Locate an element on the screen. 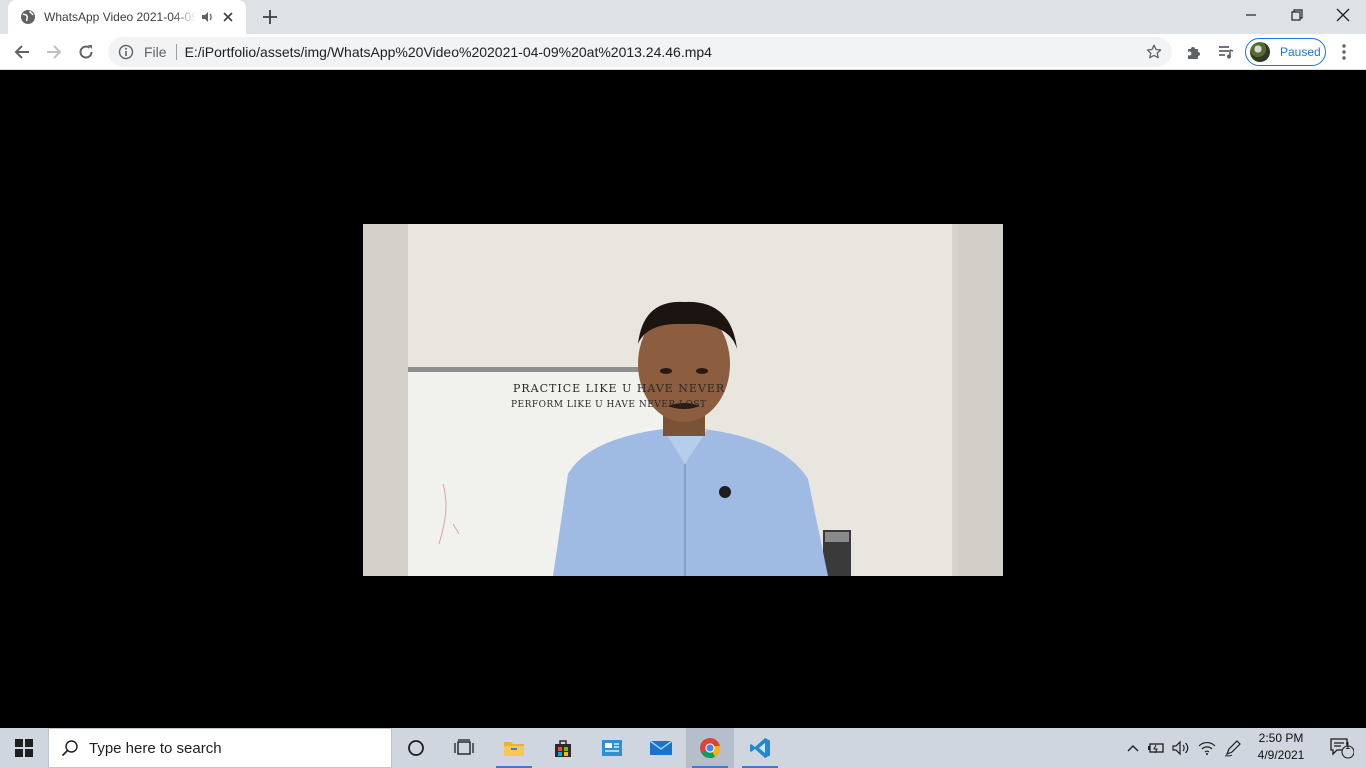 The image size is (1366, 768). profile-button: Paused is located at coordinates (1285, 52).